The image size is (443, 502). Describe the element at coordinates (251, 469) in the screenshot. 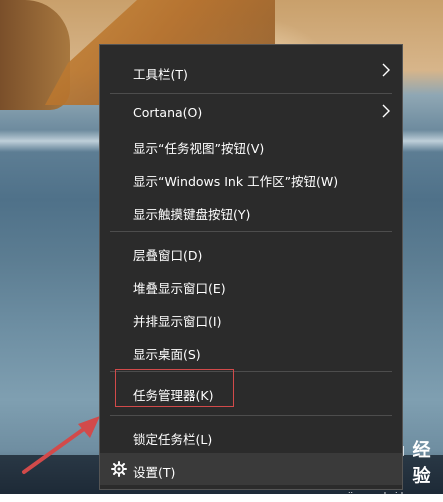

I see `menu-item-settings: 设置(T)` at that location.